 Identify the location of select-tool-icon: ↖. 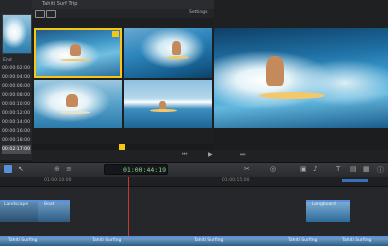
(21, 169).